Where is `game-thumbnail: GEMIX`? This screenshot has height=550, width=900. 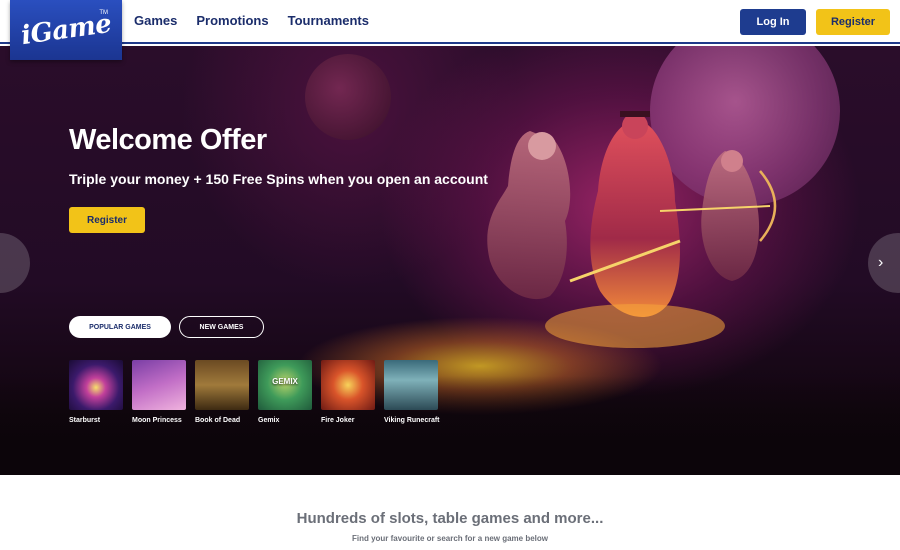 game-thumbnail: GEMIX is located at coordinates (285, 385).